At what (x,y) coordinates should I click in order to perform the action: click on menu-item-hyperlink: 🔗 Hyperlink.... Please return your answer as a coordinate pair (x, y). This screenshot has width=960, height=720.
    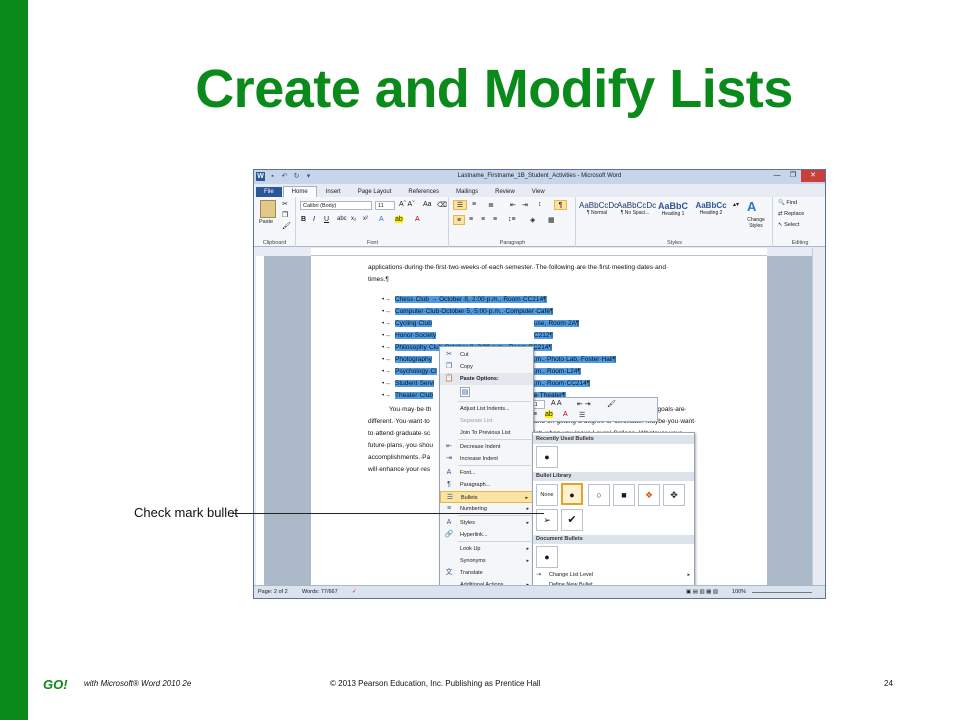
    Looking at the image, I should click on (486, 535).